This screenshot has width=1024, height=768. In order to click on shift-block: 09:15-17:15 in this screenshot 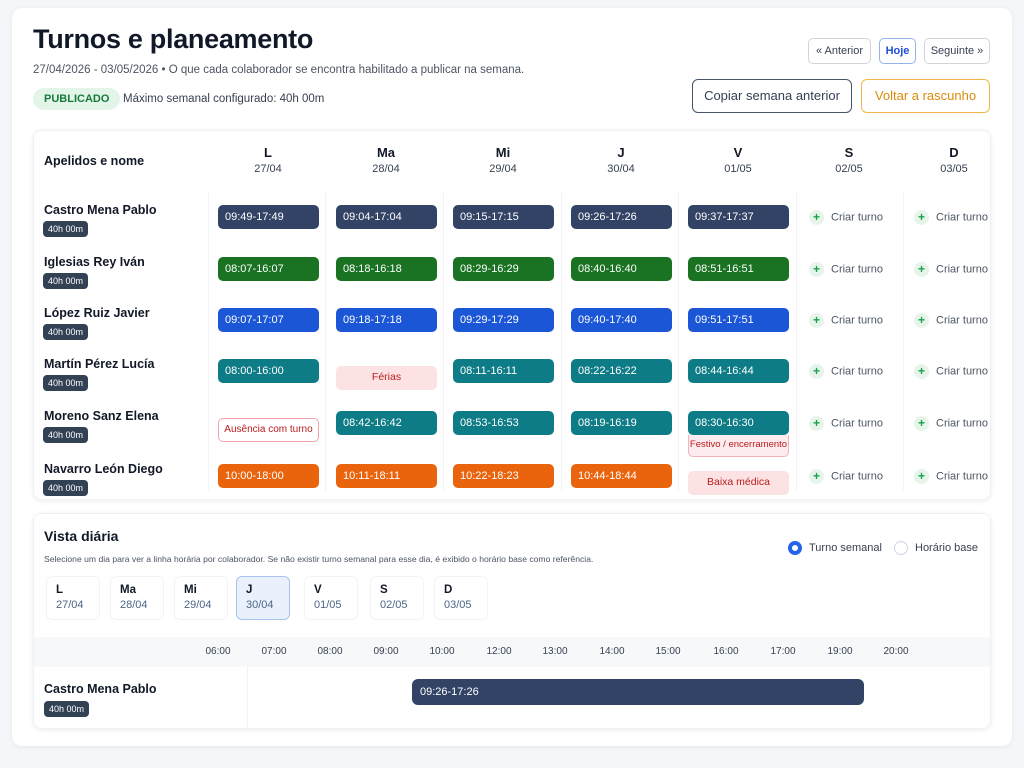, I will do `click(503, 217)`.